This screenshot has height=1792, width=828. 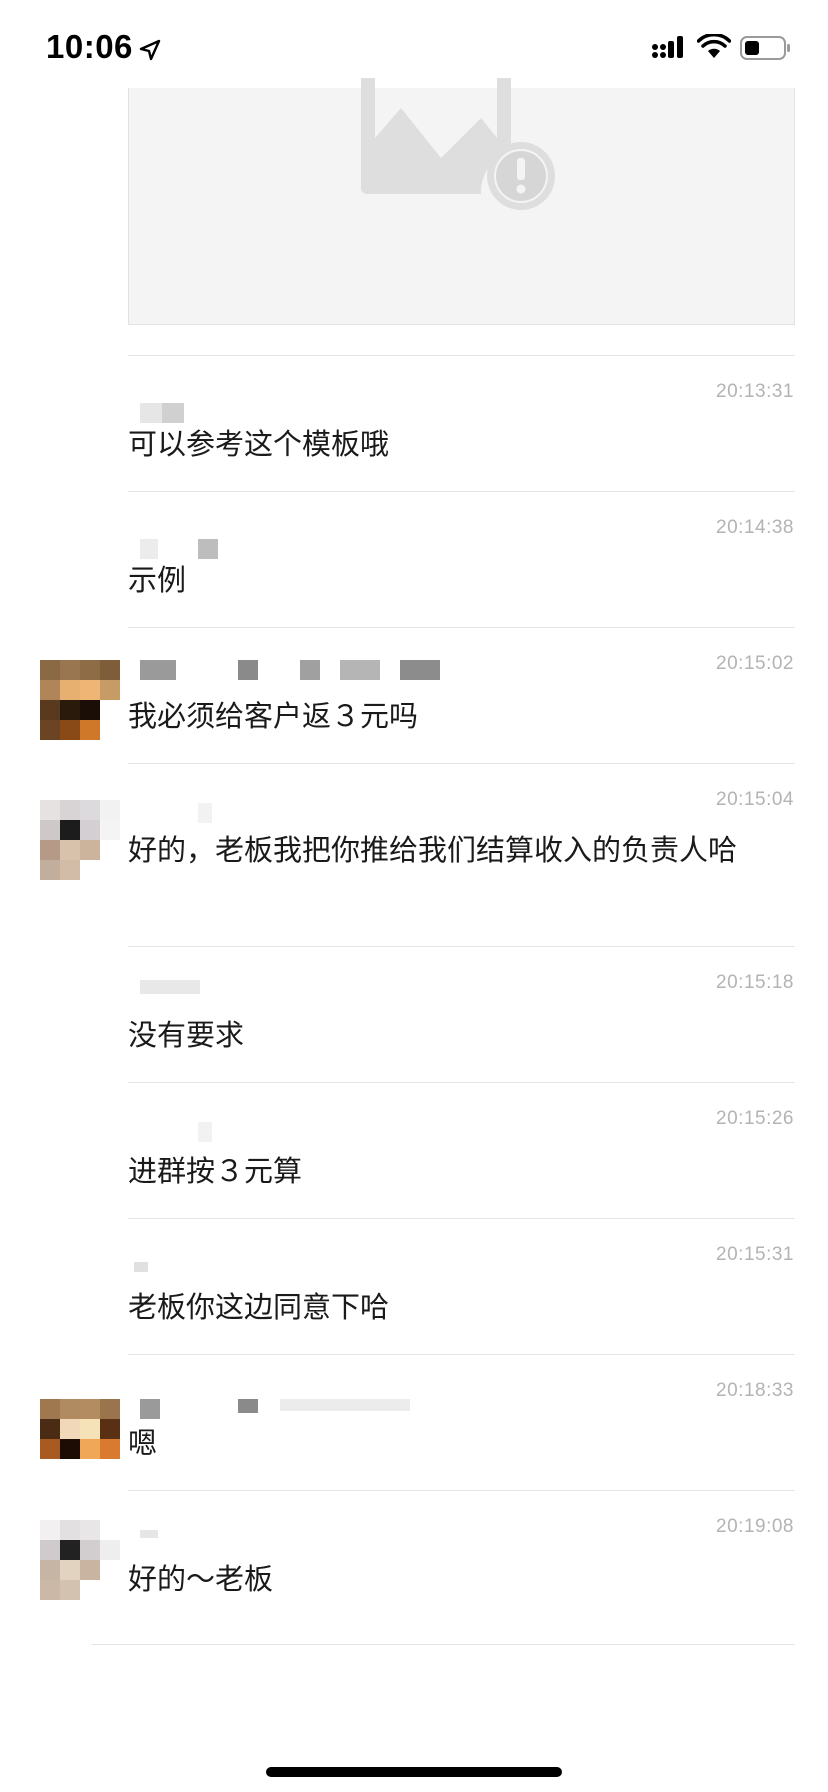 I want to click on image-attachment, so click(x=461, y=201).